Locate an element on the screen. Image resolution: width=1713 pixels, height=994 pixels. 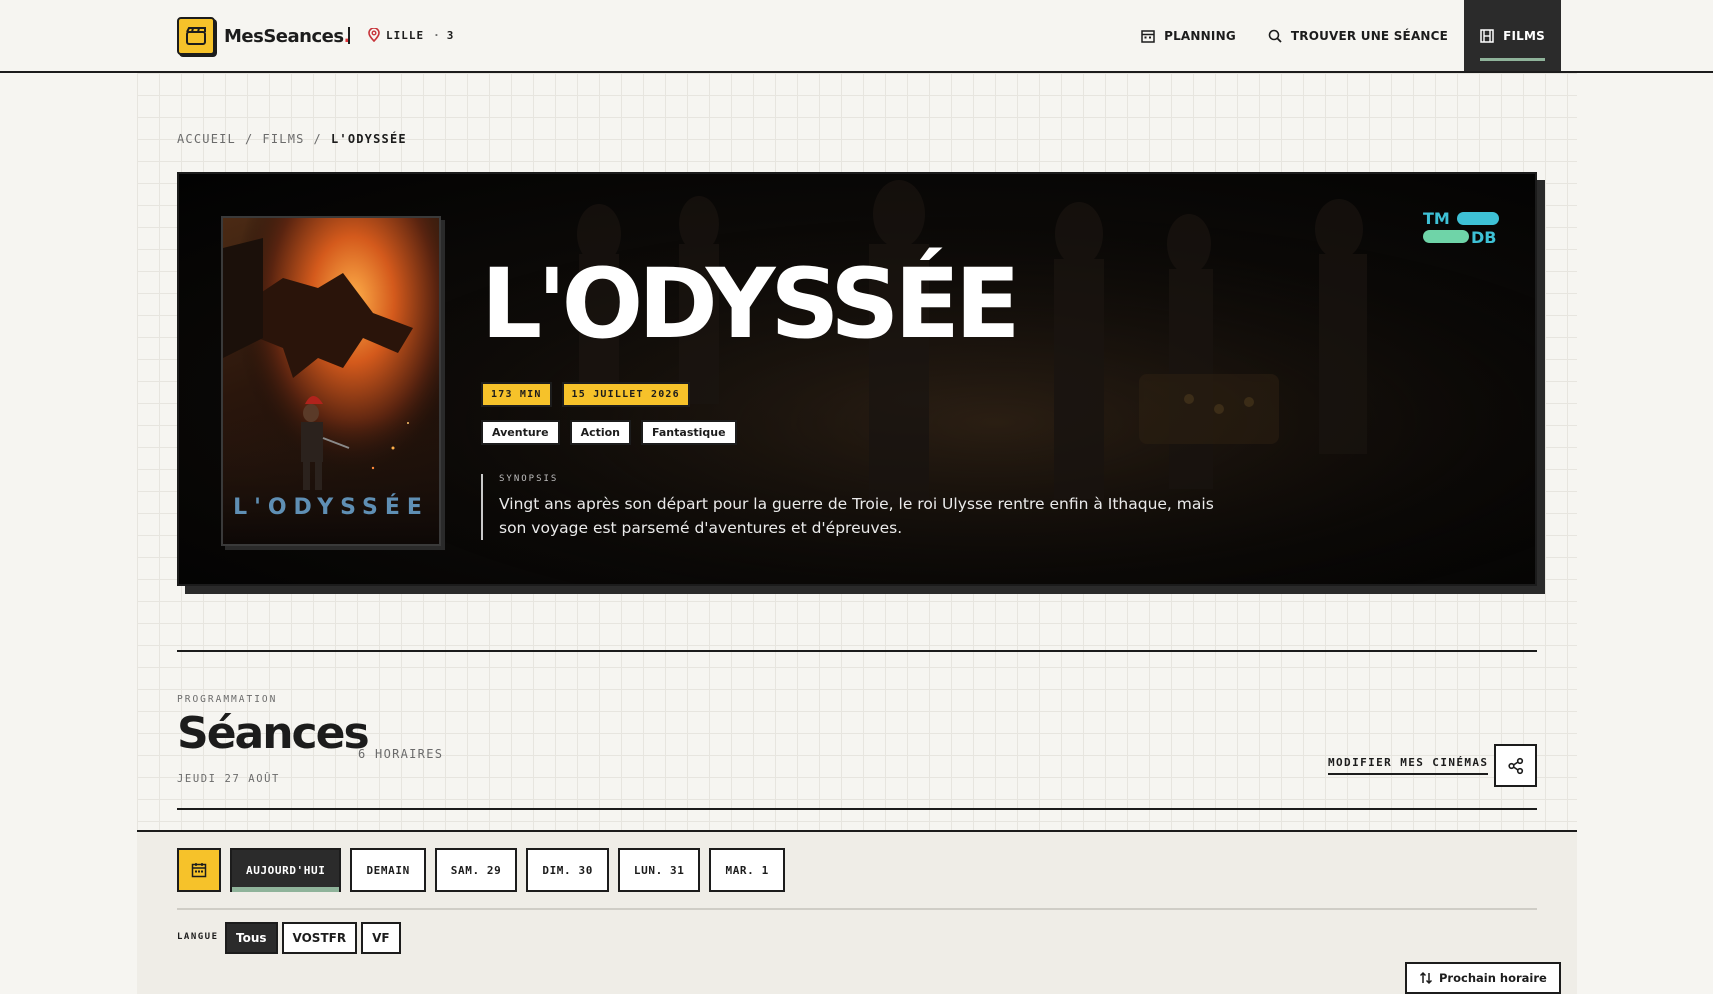
nav-planning: PLANNING is located at coordinates (1188, 35).